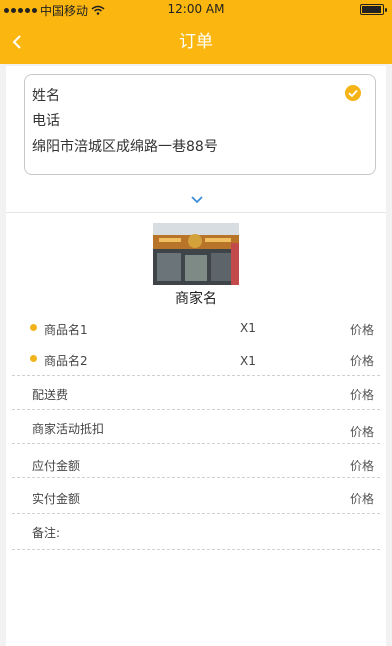 The width and height of the screenshot is (392, 646). Describe the element at coordinates (46, 96) in the screenshot. I see `recipient-name: 姓名` at that location.